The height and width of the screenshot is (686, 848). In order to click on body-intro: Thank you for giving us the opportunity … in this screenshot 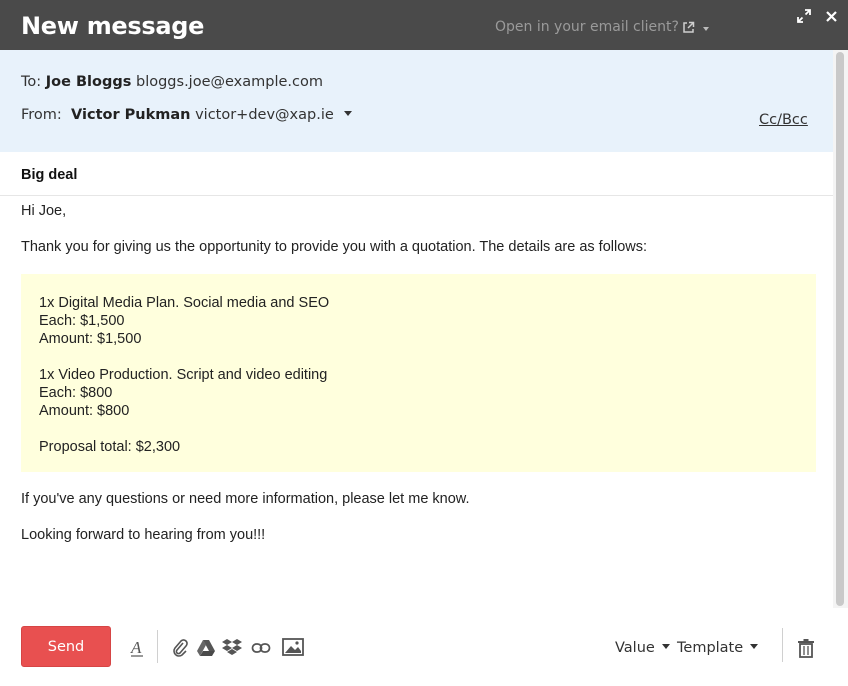, I will do `click(334, 247)`.